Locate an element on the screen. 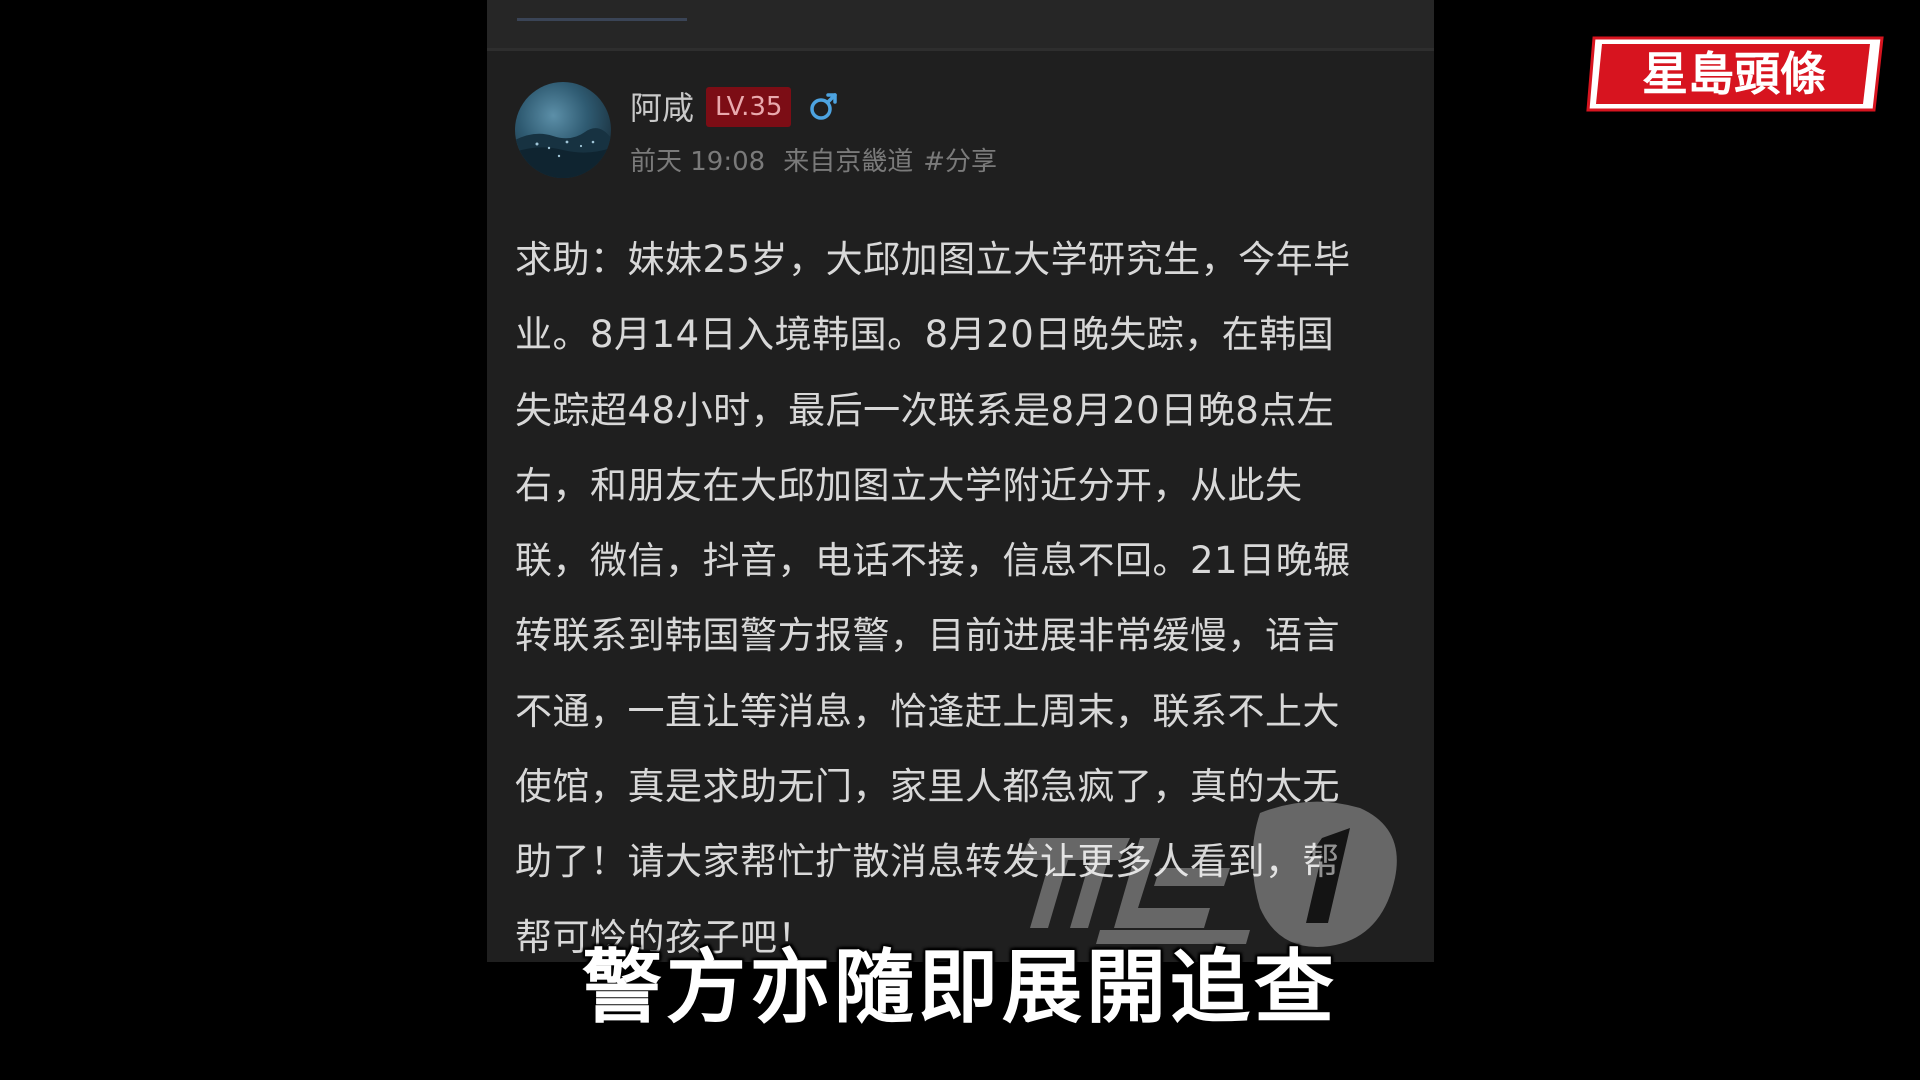 The image size is (1920, 1080). post-source: 来自京畿道 is located at coordinates (848, 162).